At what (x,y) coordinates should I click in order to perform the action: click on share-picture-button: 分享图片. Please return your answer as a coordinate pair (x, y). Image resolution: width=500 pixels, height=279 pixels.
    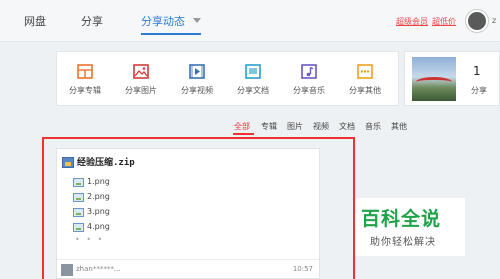
    Looking at the image, I should click on (141, 79).